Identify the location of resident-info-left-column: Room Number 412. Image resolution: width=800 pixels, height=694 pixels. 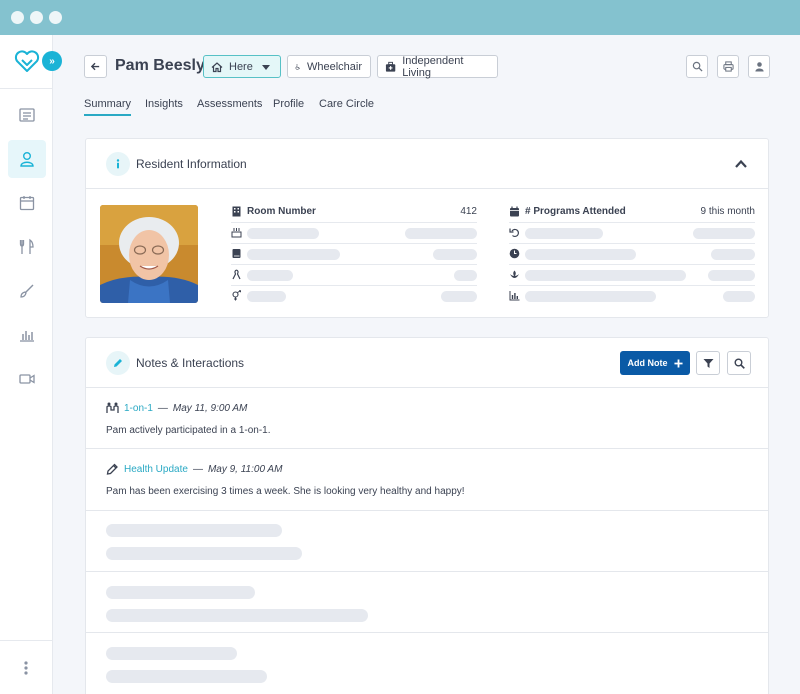
(354, 254).